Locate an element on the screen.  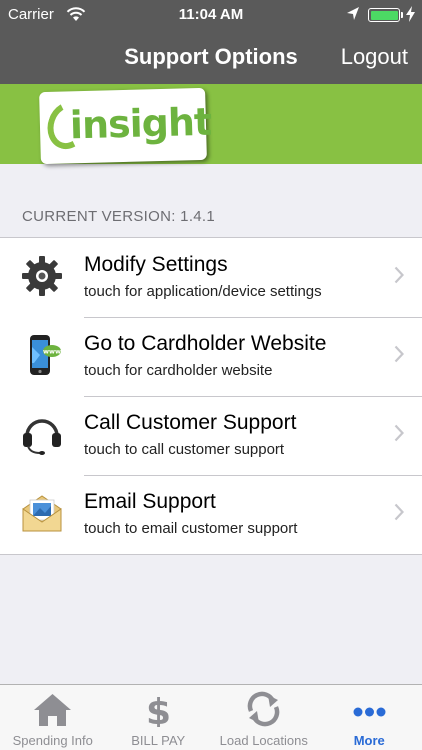
dollar-icon: $ is located at coordinates (159, 712).